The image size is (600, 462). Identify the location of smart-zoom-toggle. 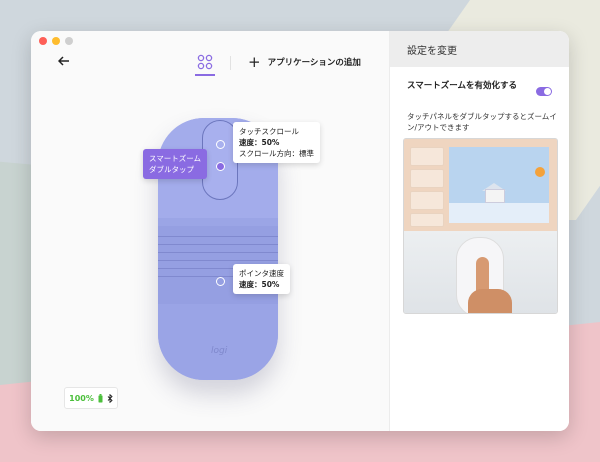
(544, 91).